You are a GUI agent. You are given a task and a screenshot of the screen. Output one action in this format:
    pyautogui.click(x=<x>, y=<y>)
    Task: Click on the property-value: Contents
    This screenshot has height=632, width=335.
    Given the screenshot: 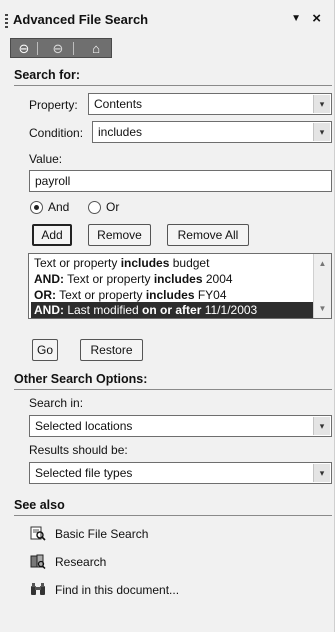 What is the action you would take?
    pyautogui.click(x=118, y=104)
    